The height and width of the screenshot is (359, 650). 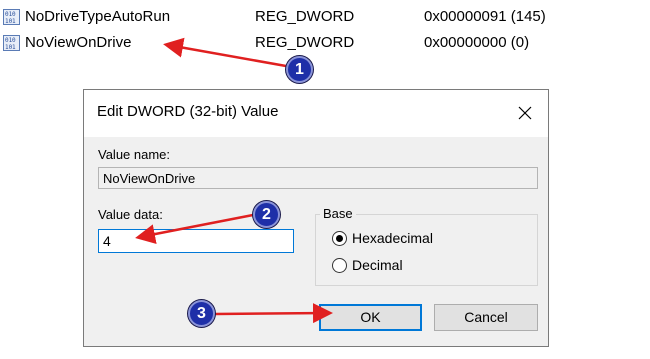 I want to click on dialog-title: Edit DWORD (32-bit) Value, so click(x=188, y=111).